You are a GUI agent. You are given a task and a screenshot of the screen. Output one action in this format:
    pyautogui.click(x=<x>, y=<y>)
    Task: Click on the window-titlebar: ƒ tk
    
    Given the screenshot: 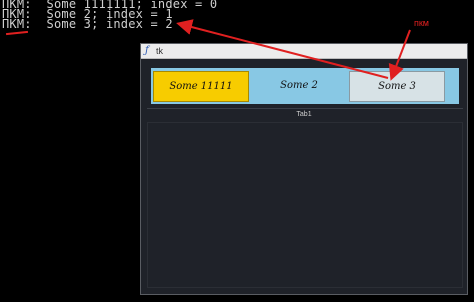 What is the action you would take?
    pyautogui.click(x=304, y=51)
    